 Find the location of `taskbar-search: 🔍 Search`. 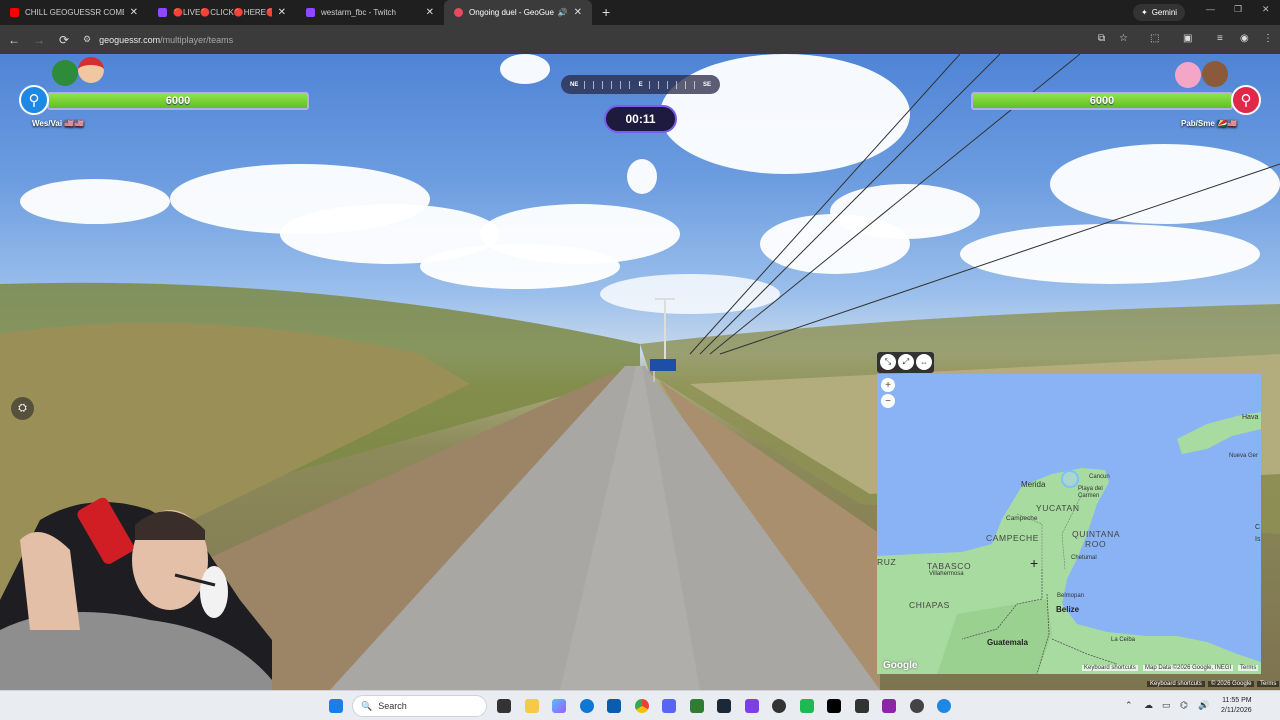

taskbar-search: 🔍 Search is located at coordinates (419, 706).